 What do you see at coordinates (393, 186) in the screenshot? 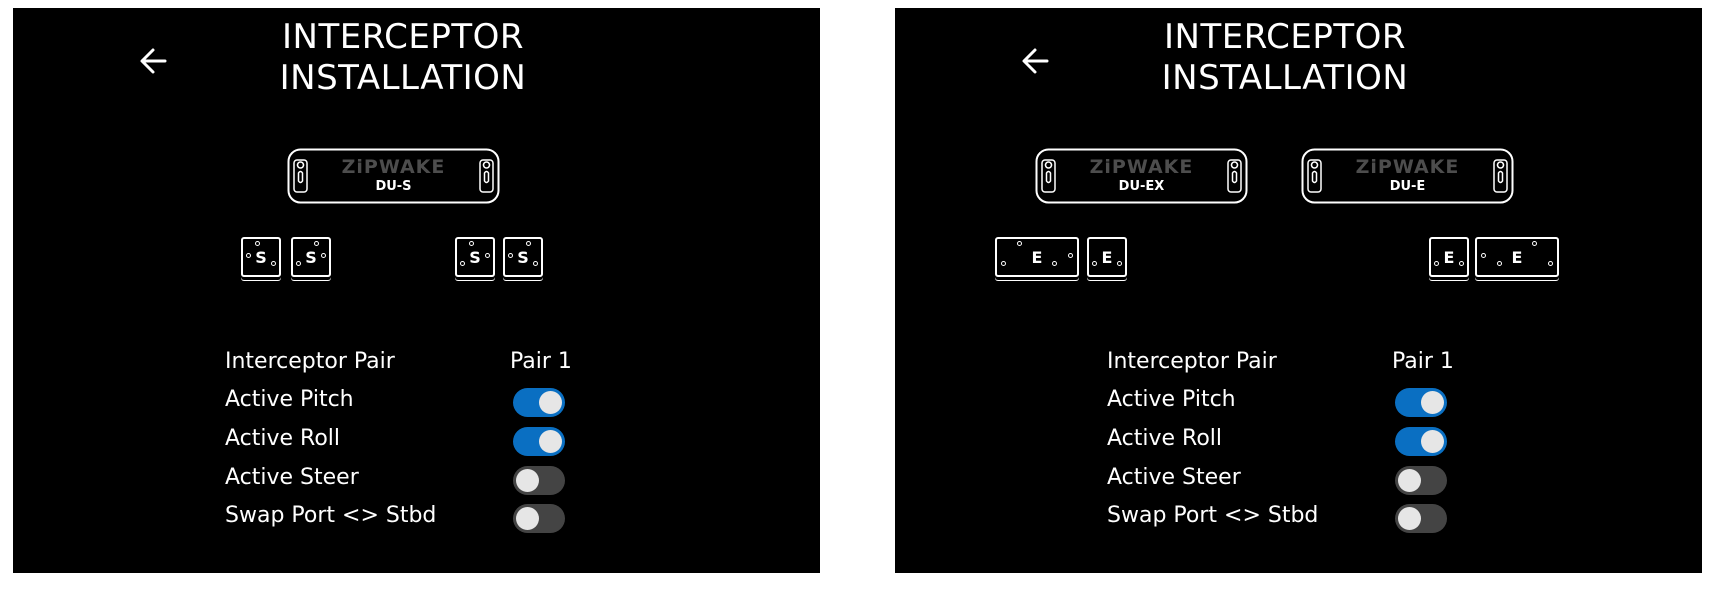
I see `display-unit-label: DU-S` at bounding box center [393, 186].